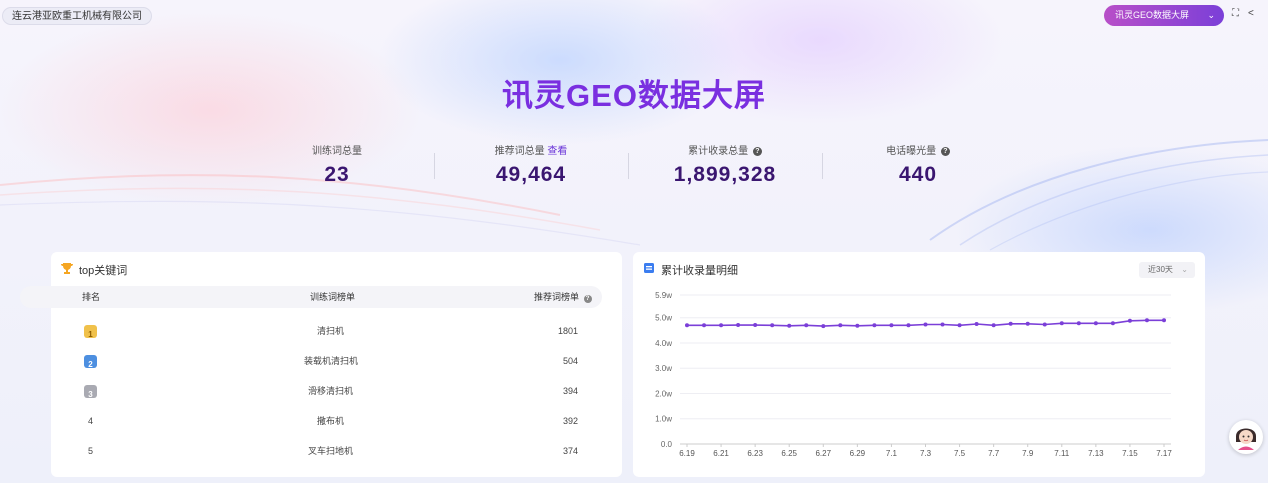 The image size is (1268, 483). Describe the element at coordinates (91, 421) in the screenshot. I see `rank-cell: 4` at that location.